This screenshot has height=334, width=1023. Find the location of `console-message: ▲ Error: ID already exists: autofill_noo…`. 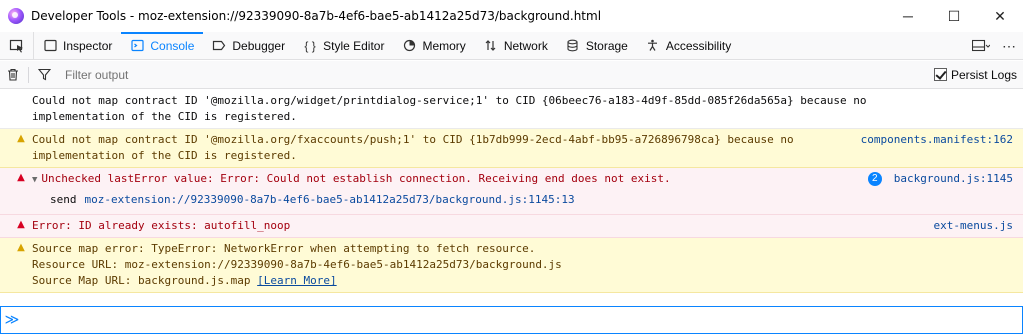

console-message: ▲ Error: ID already exists: autofill_noo… is located at coordinates (511, 226).